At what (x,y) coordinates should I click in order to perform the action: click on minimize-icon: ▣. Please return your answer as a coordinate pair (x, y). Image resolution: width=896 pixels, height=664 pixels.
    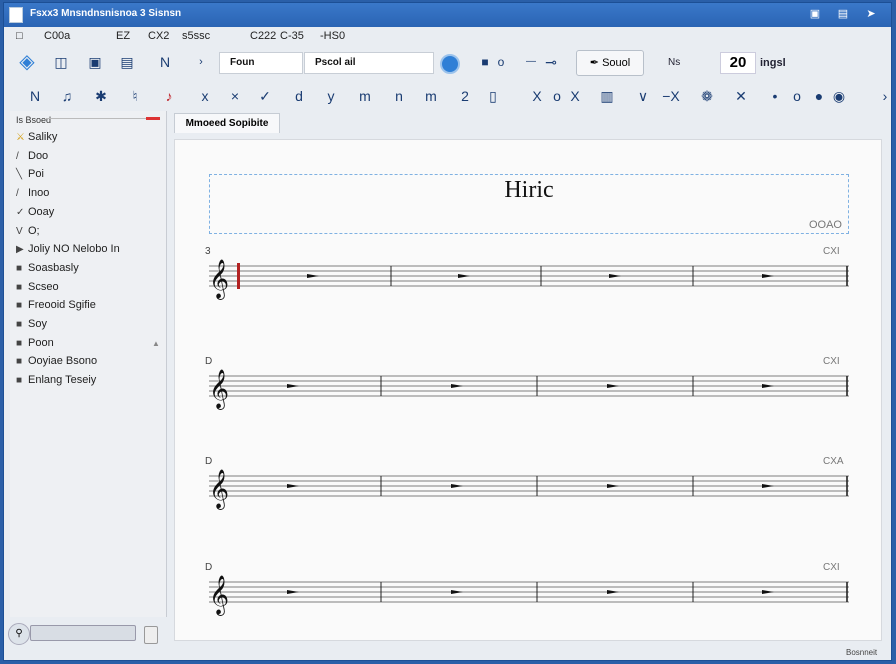
    Looking at the image, I should click on (815, 14).